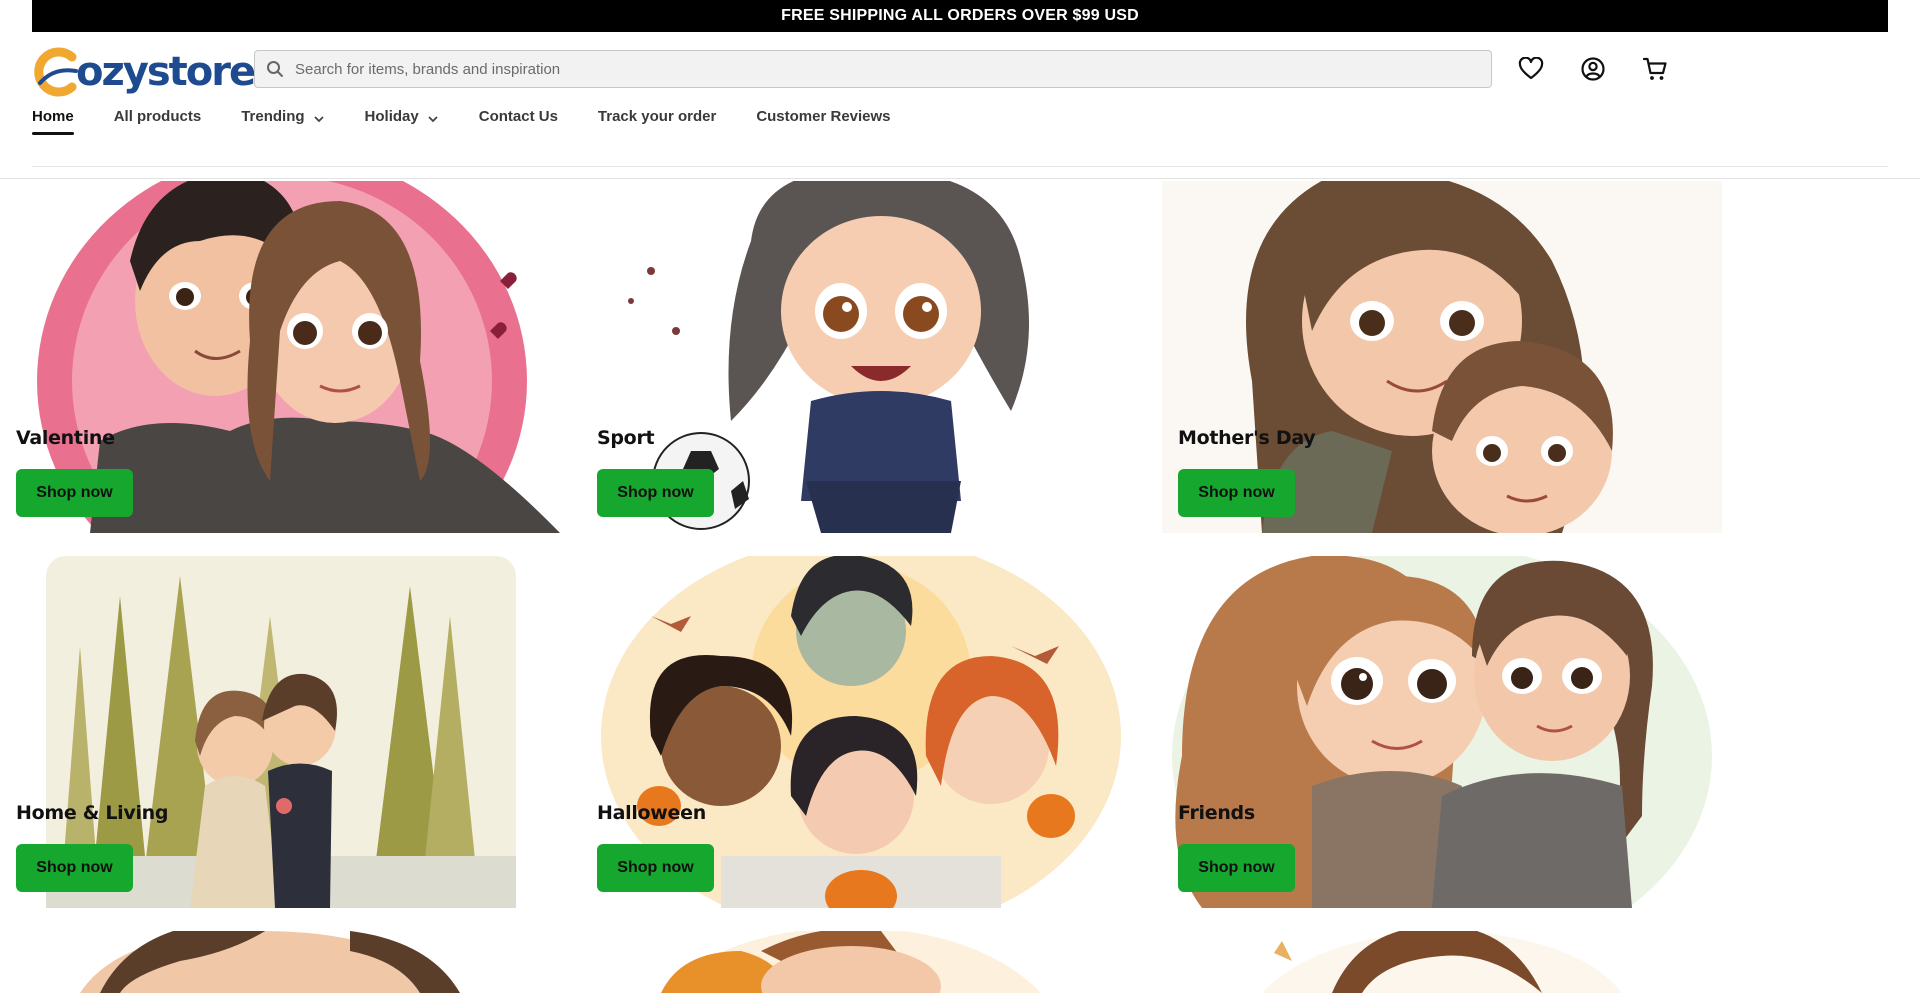 The width and height of the screenshot is (1920, 993). I want to click on heart-icon, so click(1531, 68).